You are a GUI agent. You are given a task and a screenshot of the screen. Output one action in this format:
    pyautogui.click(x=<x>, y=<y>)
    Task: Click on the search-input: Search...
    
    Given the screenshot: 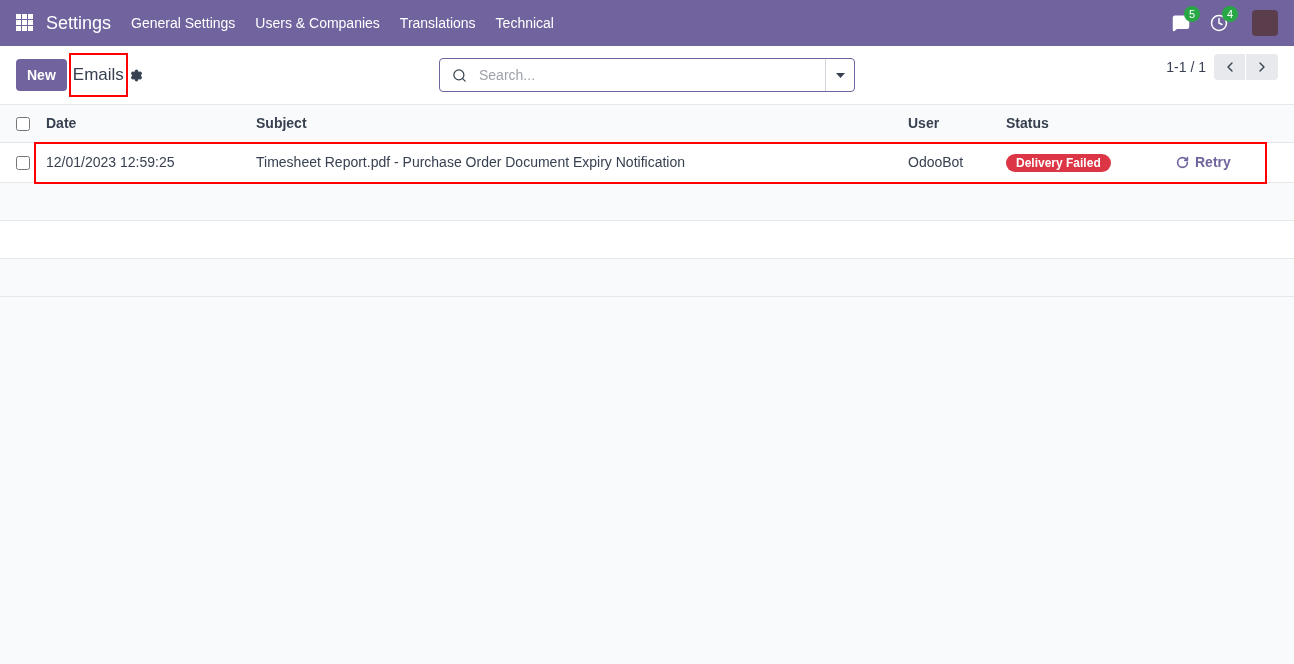 What is the action you would take?
    pyautogui.click(x=652, y=75)
    